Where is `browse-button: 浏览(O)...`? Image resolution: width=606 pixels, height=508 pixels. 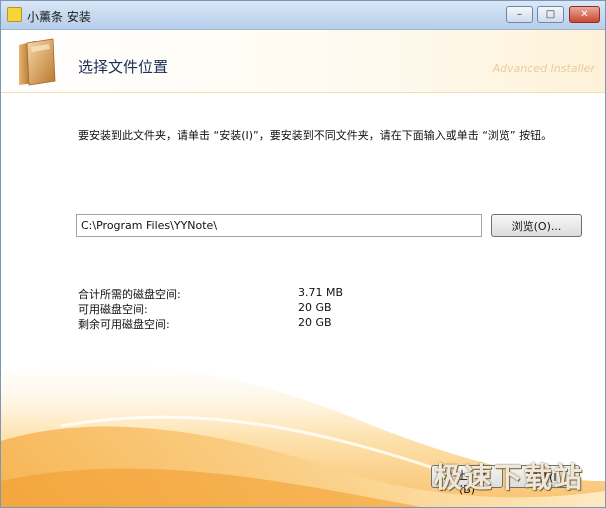
browse-button: 浏览(O)... is located at coordinates (536, 225).